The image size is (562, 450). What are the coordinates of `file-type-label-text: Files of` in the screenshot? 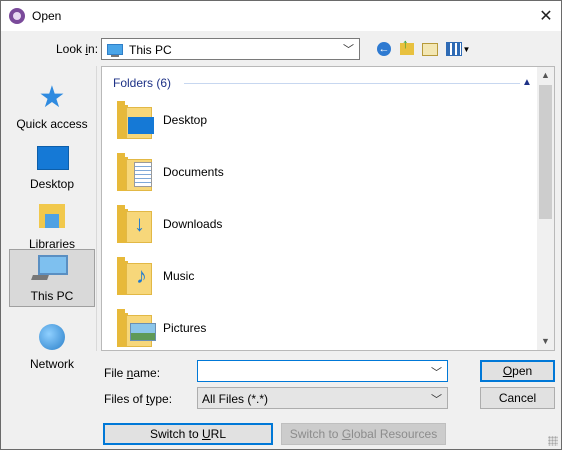 It's located at (125, 399).